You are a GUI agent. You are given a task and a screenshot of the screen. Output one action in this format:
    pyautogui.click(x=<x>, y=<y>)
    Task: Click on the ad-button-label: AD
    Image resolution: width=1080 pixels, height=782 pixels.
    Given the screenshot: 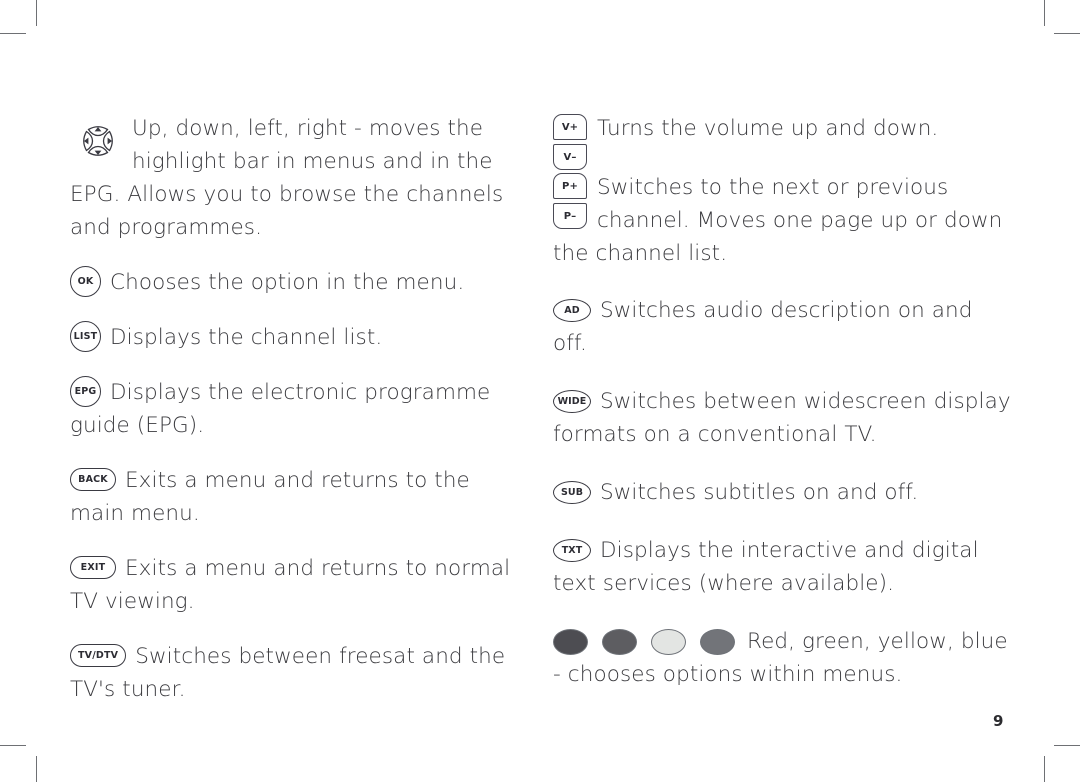 What is the action you would take?
    pyautogui.click(x=572, y=310)
    